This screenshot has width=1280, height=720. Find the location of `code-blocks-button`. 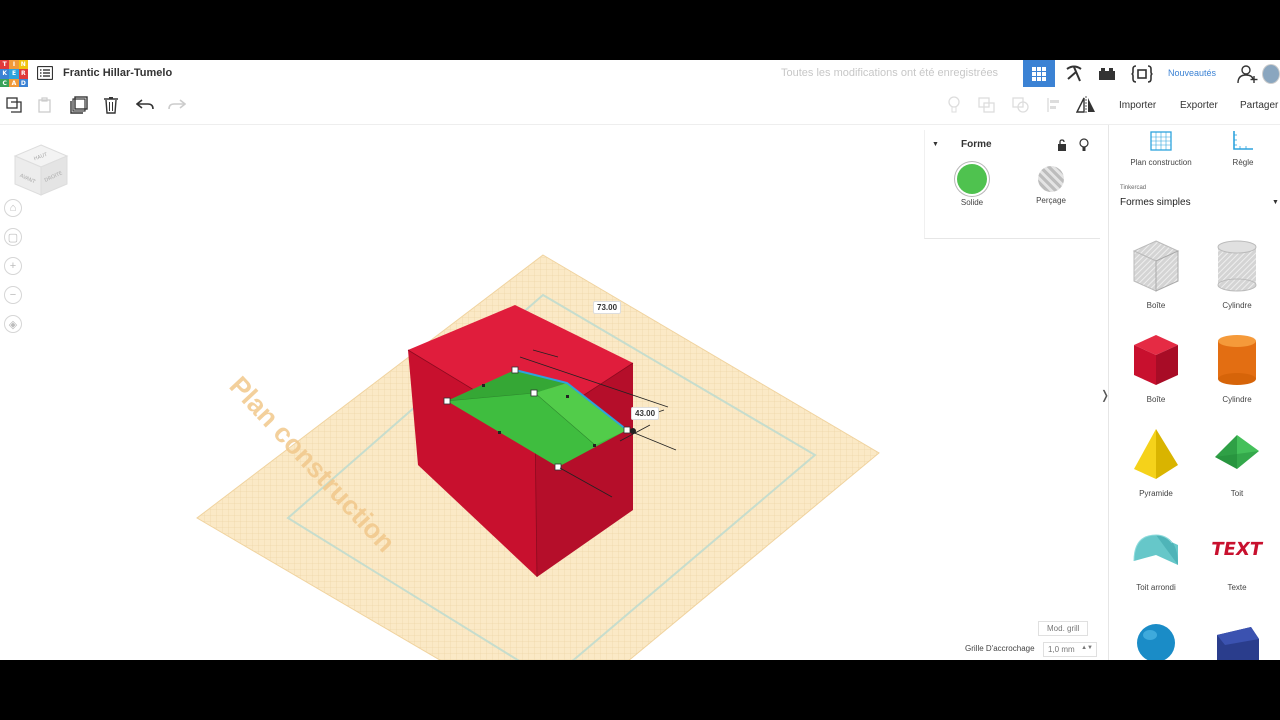

code-blocks-button is located at coordinates (1142, 73).